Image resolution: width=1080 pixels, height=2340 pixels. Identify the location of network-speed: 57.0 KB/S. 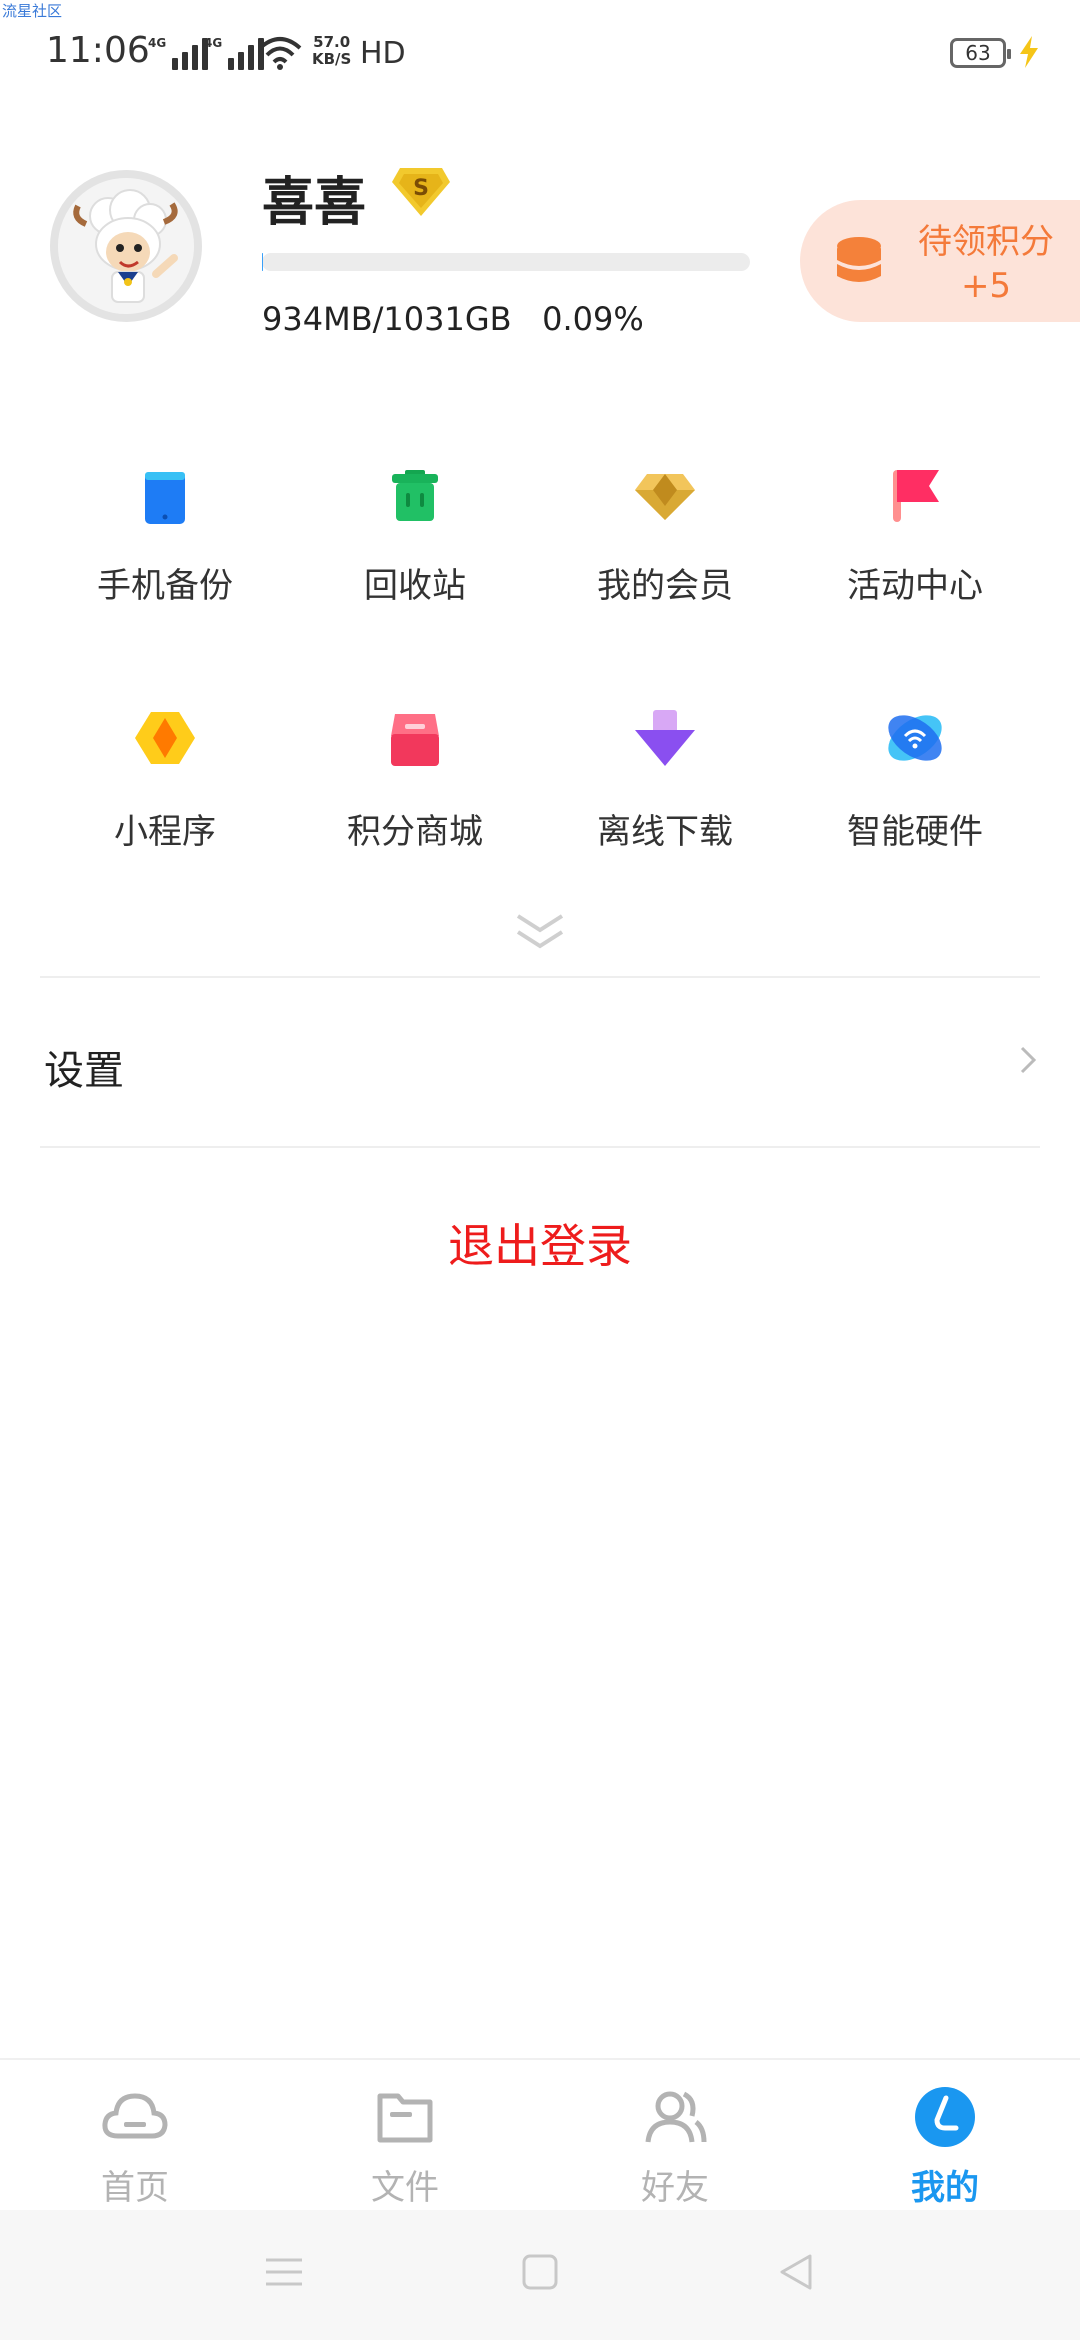
(331, 51).